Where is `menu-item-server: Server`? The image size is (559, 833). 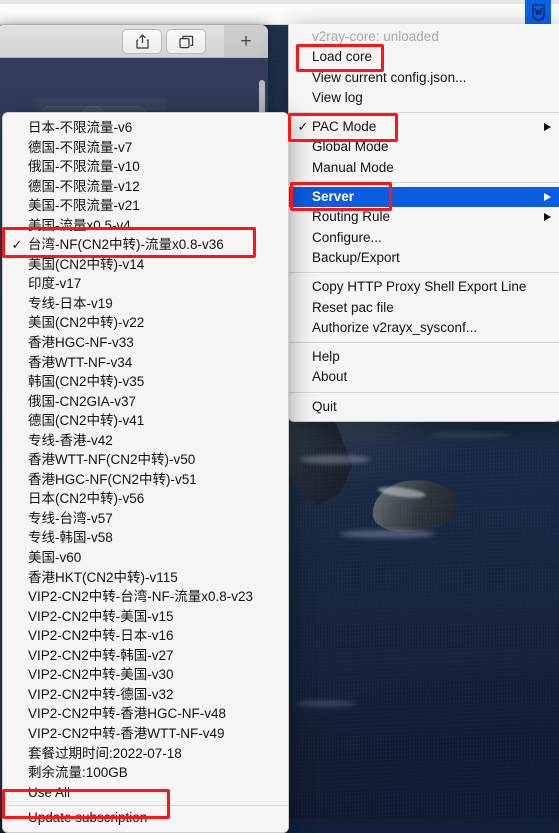
menu-item-server: Server is located at coordinates (424, 197).